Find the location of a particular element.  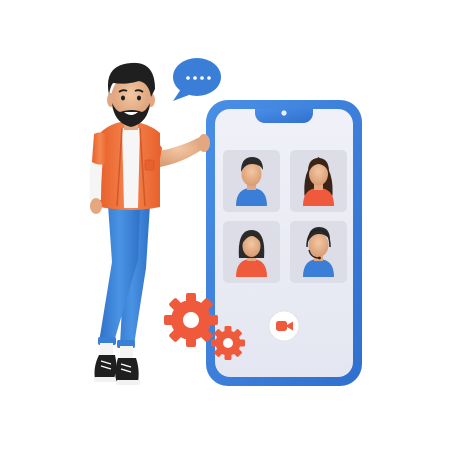

chat-bubble-icon is located at coordinates (197, 79).